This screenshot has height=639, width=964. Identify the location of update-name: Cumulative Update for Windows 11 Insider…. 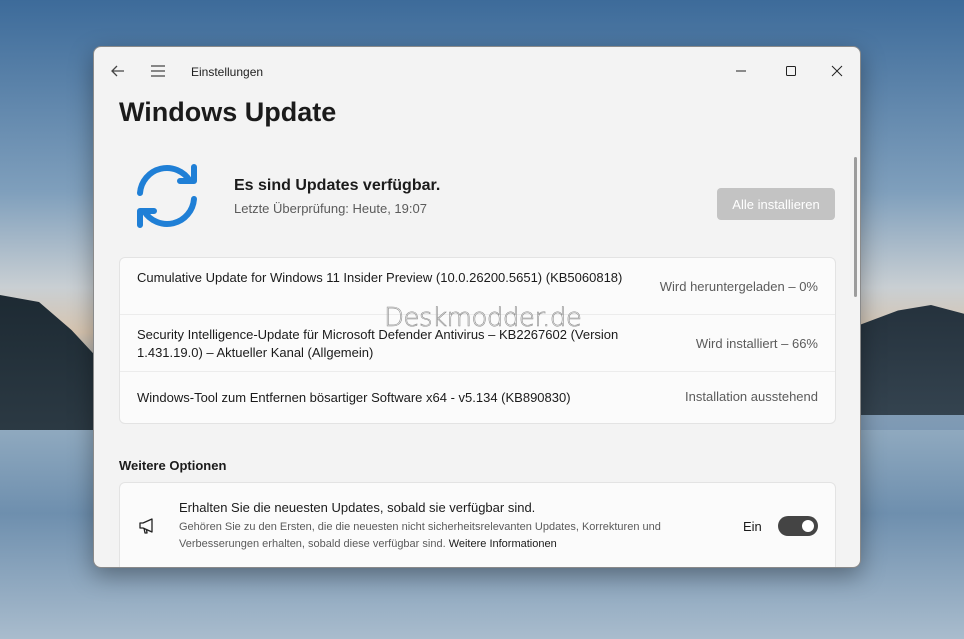
(380, 277).